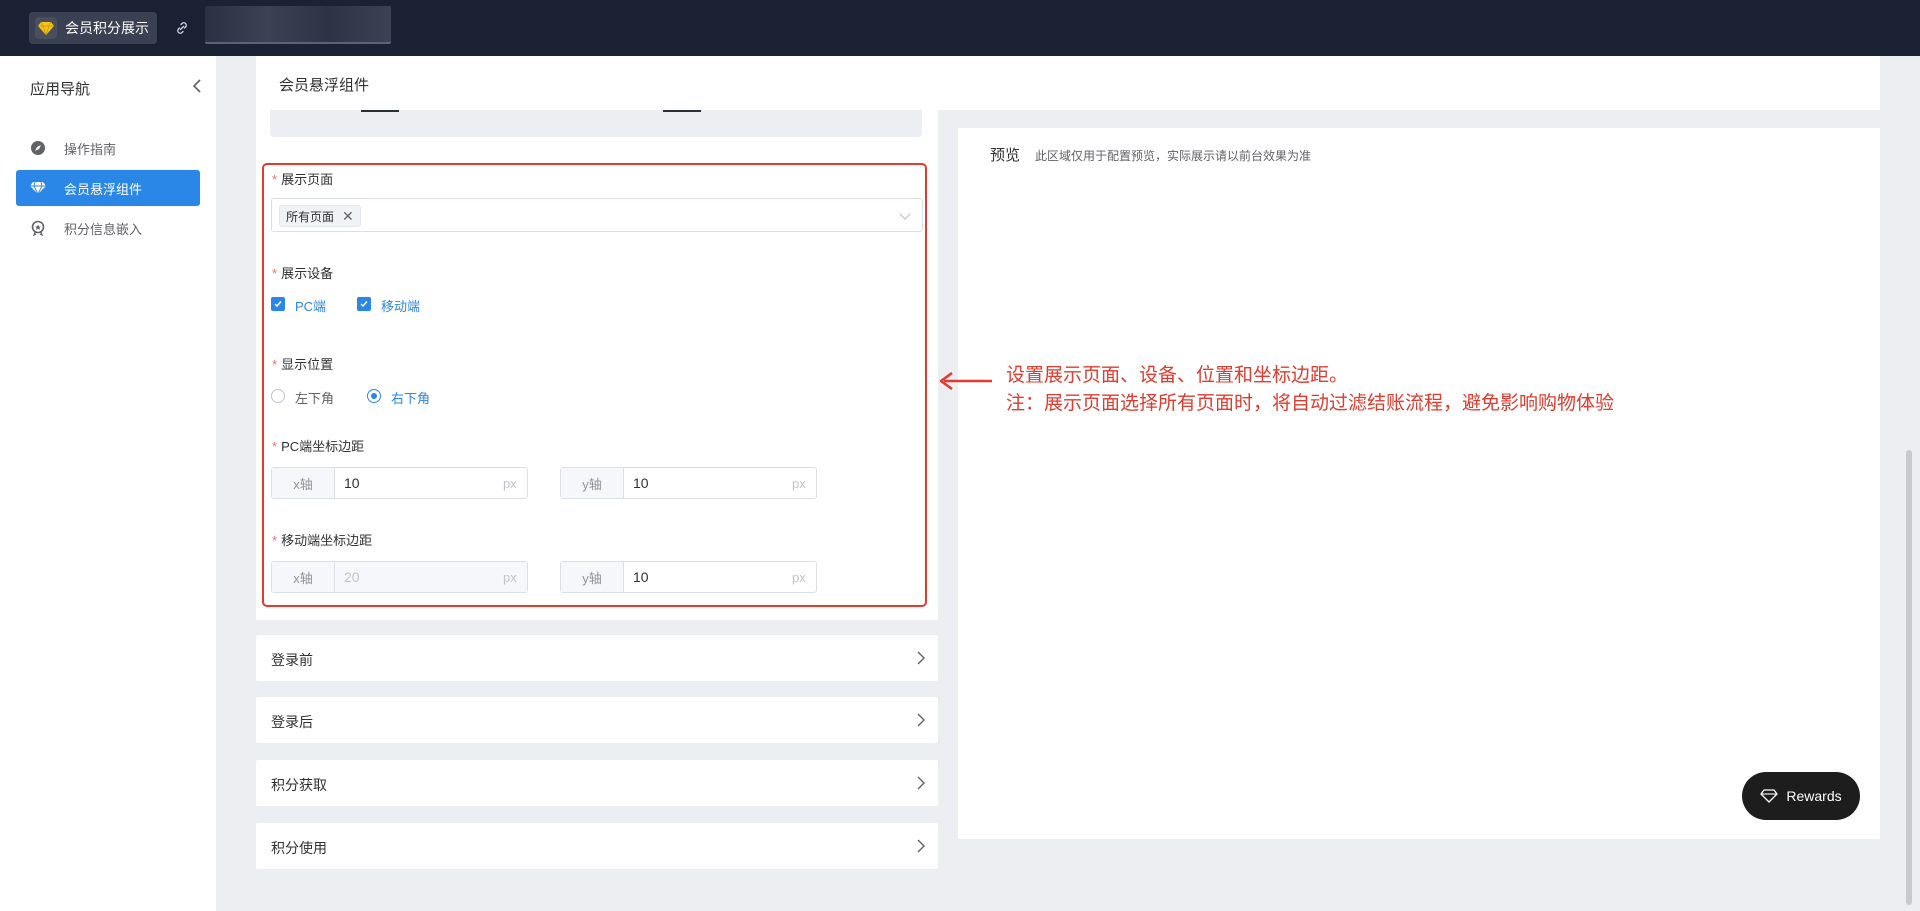  Describe the element at coordinates (1909, 677) in the screenshot. I see `page-scrollbar` at that location.